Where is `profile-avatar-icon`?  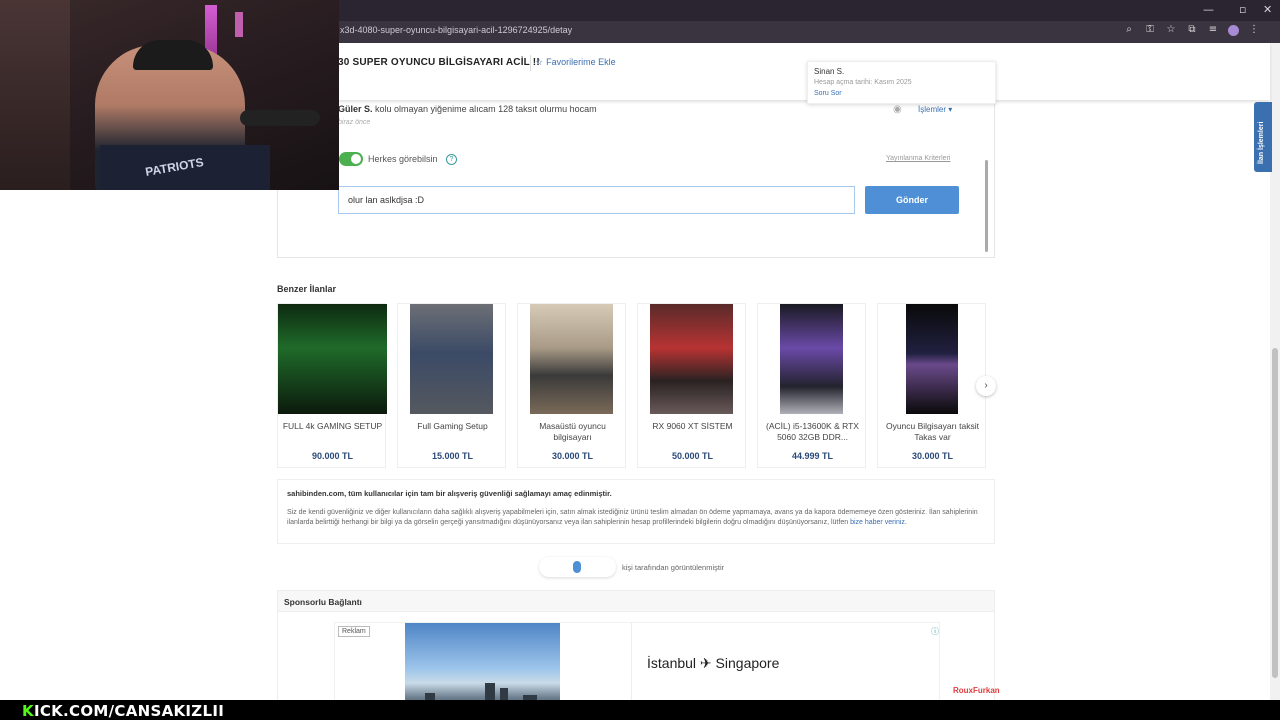 profile-avatar-icon is located at coordinates (1233, 30).